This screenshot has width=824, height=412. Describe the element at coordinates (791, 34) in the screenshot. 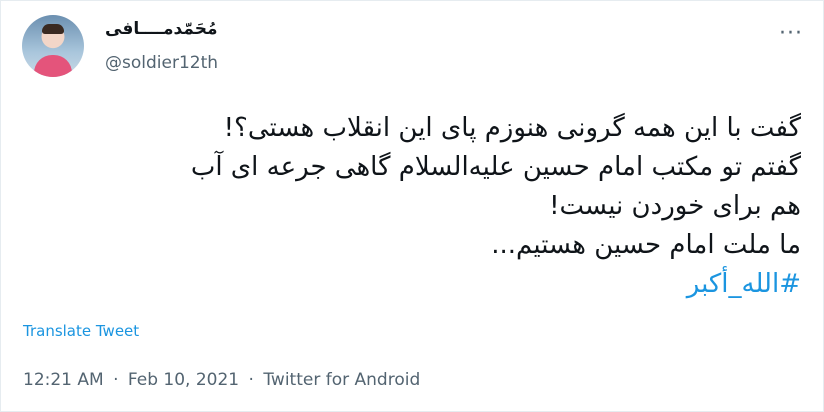

I see `more-dots-icon: ···` at that location.